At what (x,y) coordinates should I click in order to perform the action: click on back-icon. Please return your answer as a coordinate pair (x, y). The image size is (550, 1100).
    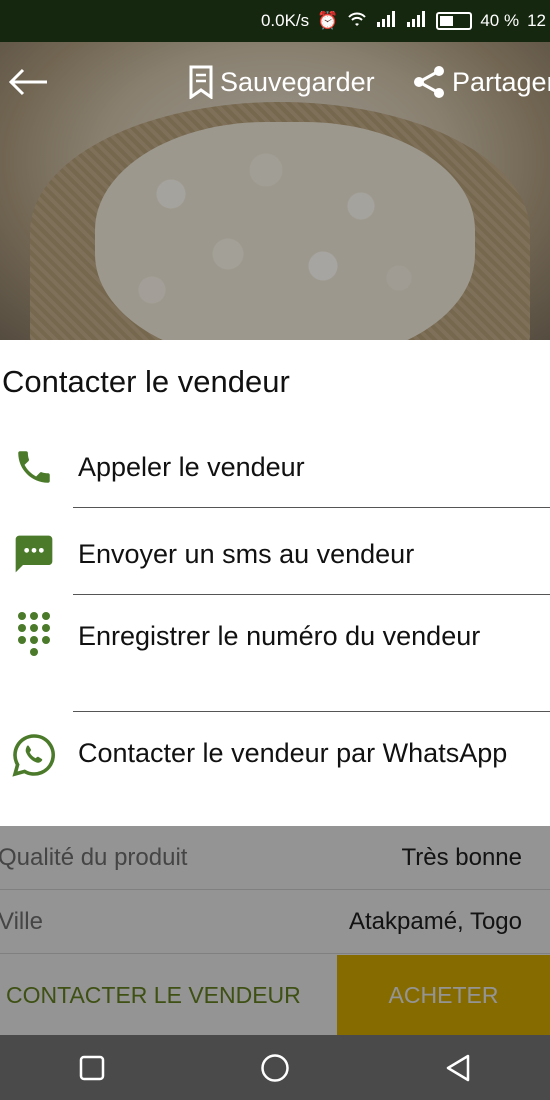
    Looking at the image, I should click on (458, 1067).